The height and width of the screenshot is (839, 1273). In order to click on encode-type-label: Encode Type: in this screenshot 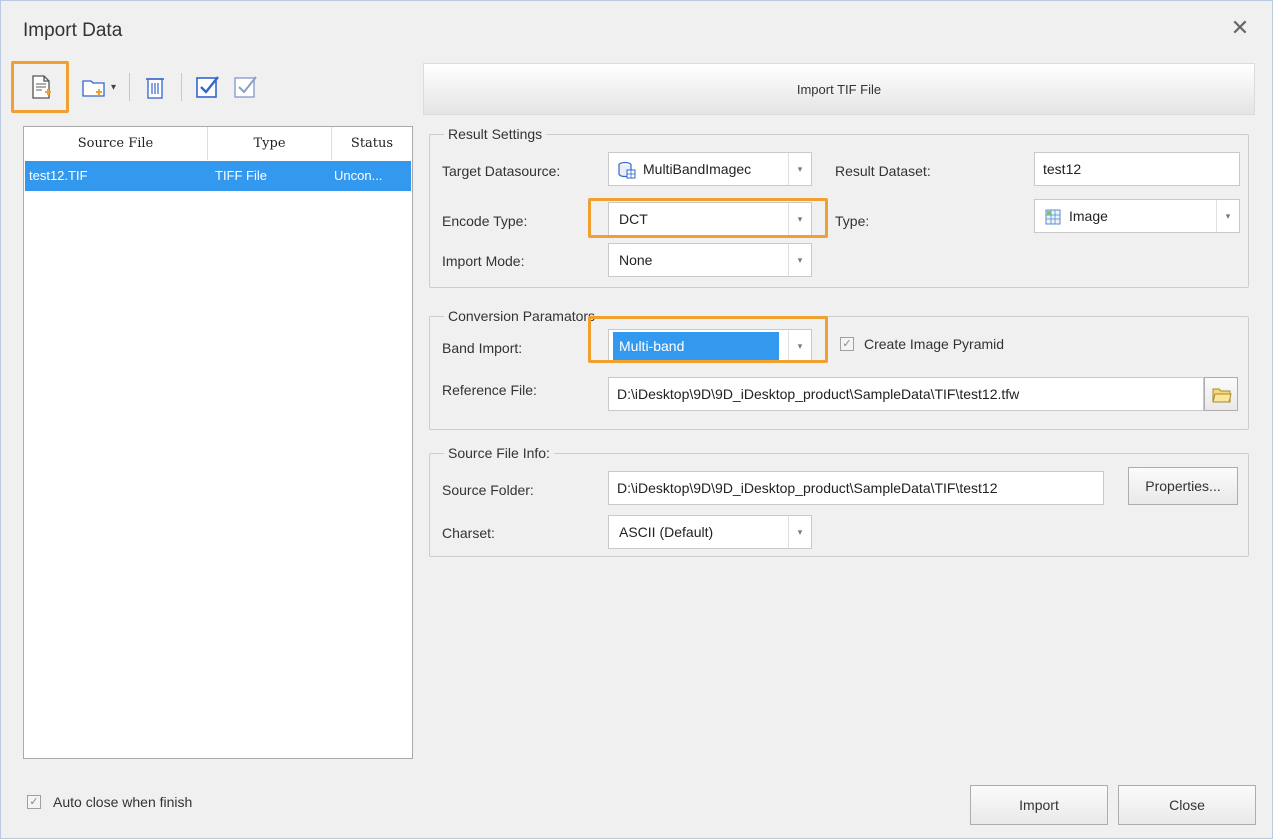, I will do `click(485, 221)`.